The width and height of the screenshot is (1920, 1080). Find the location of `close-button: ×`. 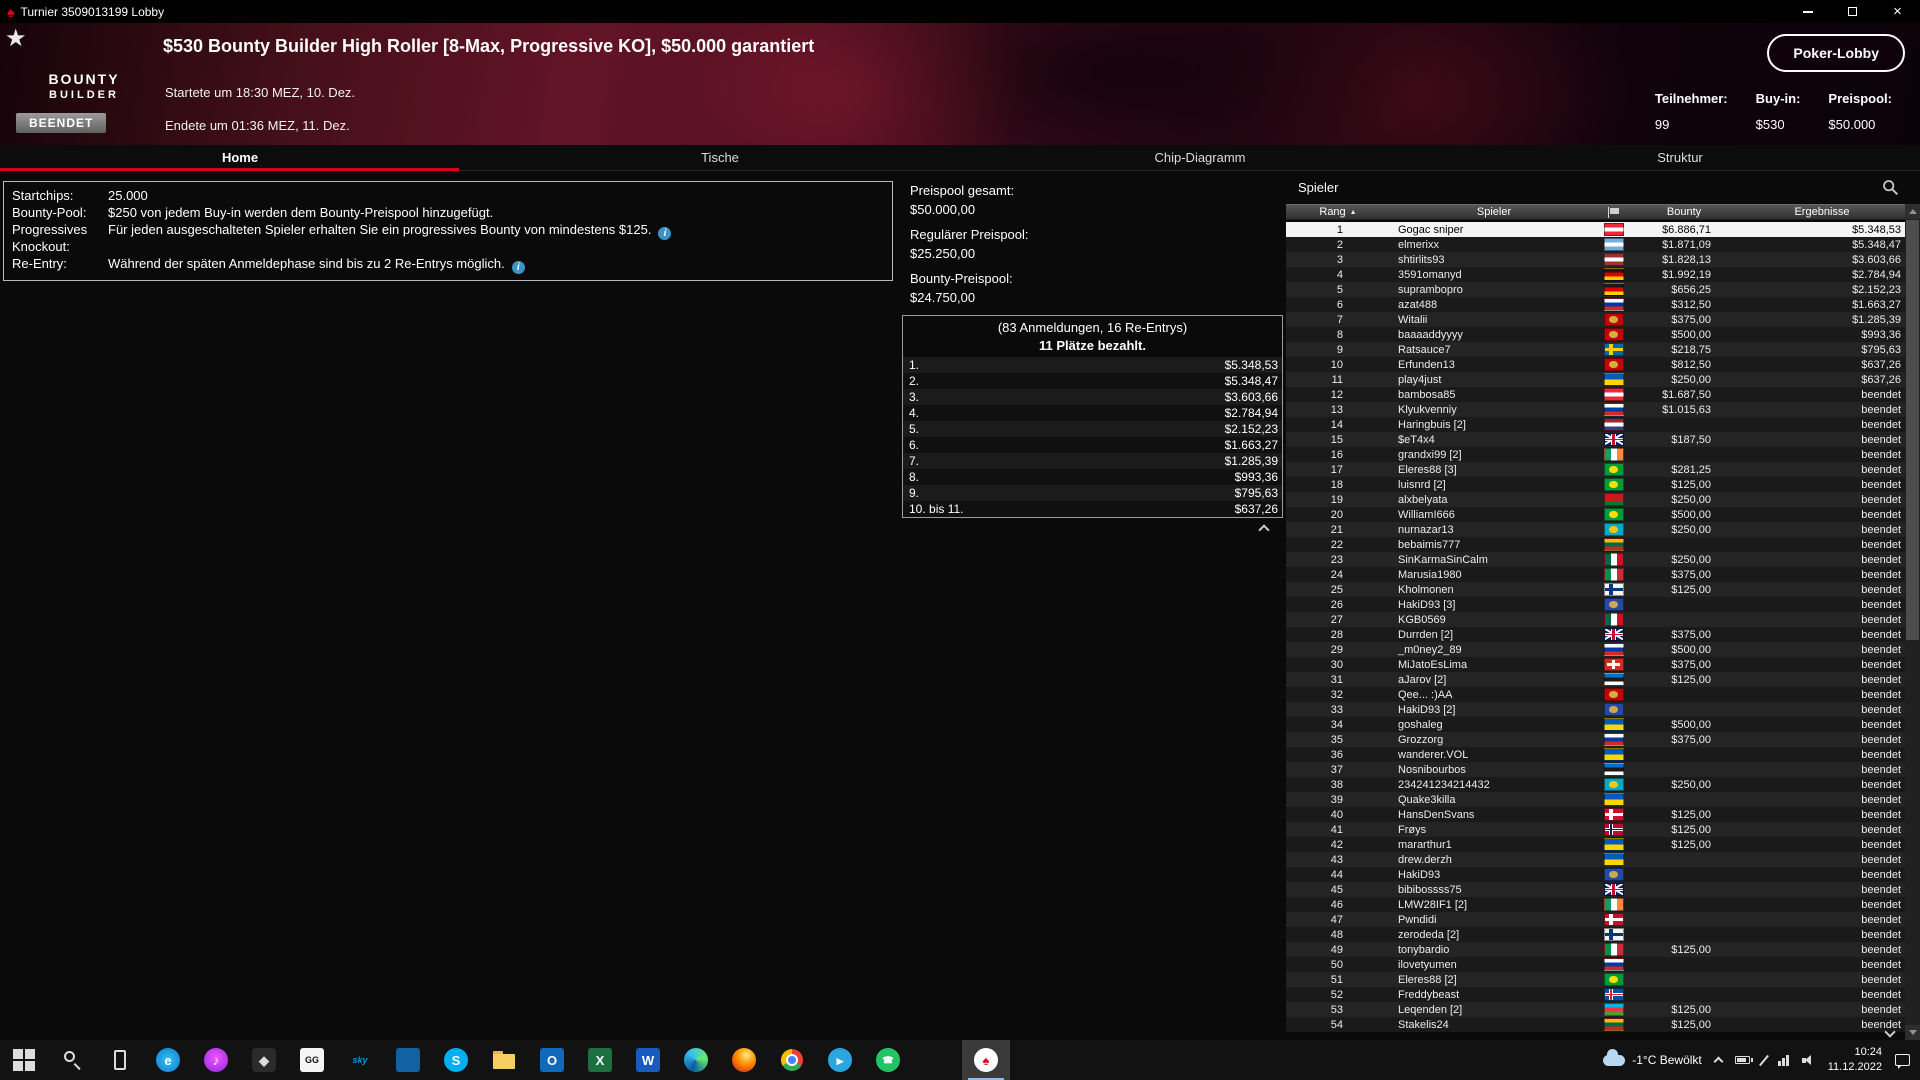

close-button: × is located at coordinates (1897, 11).